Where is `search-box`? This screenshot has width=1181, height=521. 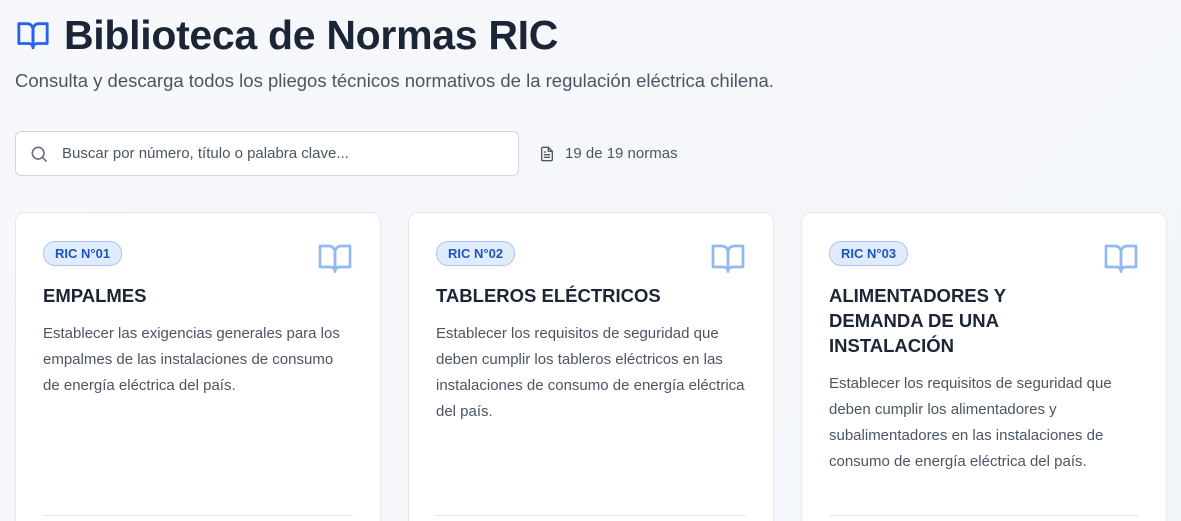
search-box is located at coordinates (267, 153).